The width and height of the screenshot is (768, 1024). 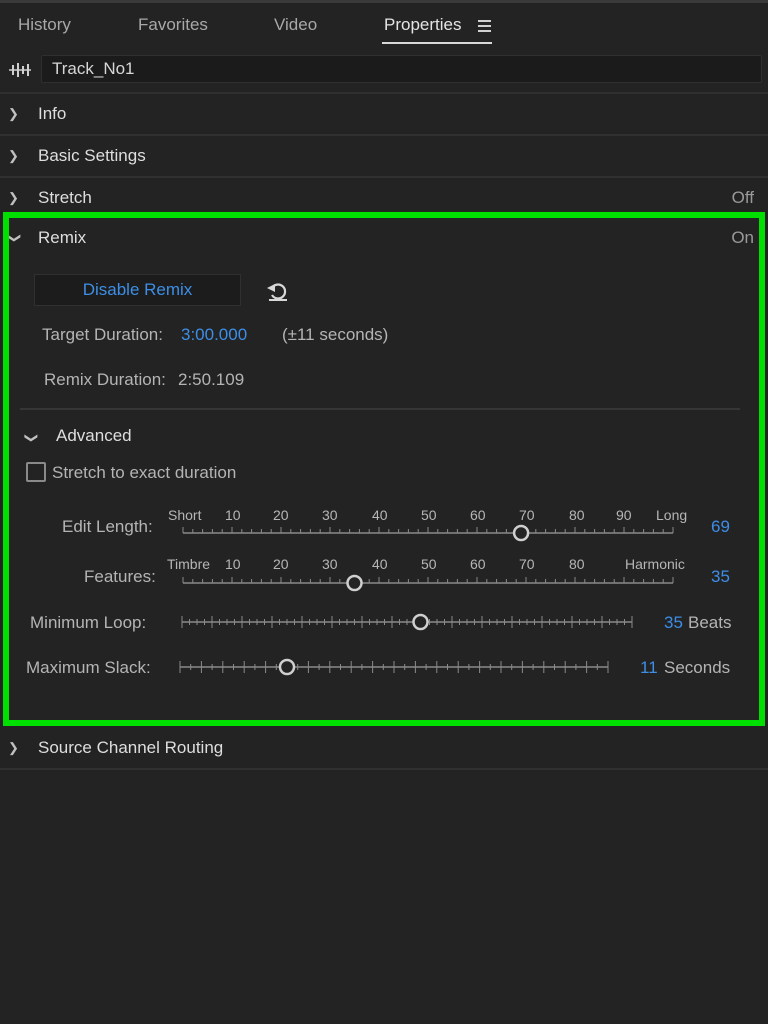 I want to click on panel-tabs: History Favorites Video Properties, so click(x=384, y=24).